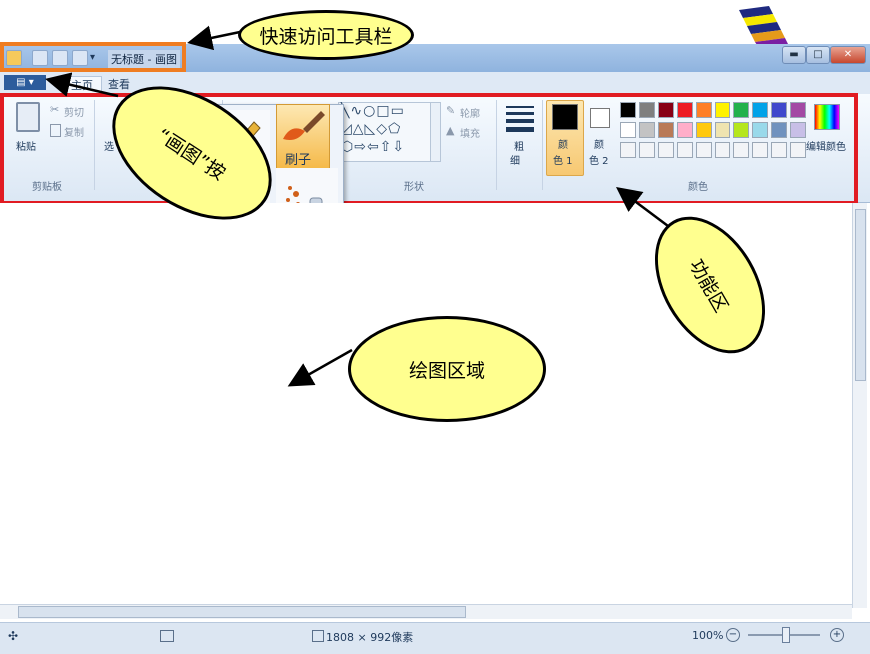 Image resolution: width=870 pixels, height=654 pixels. I want to click on callout-drawing-area: 绘图区域, so click(447, 369).